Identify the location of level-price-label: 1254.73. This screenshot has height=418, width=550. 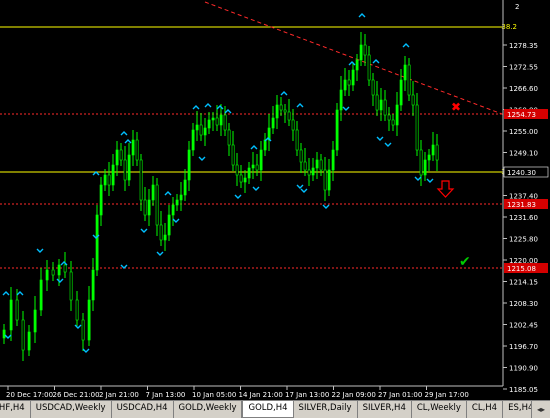
(521, 115).